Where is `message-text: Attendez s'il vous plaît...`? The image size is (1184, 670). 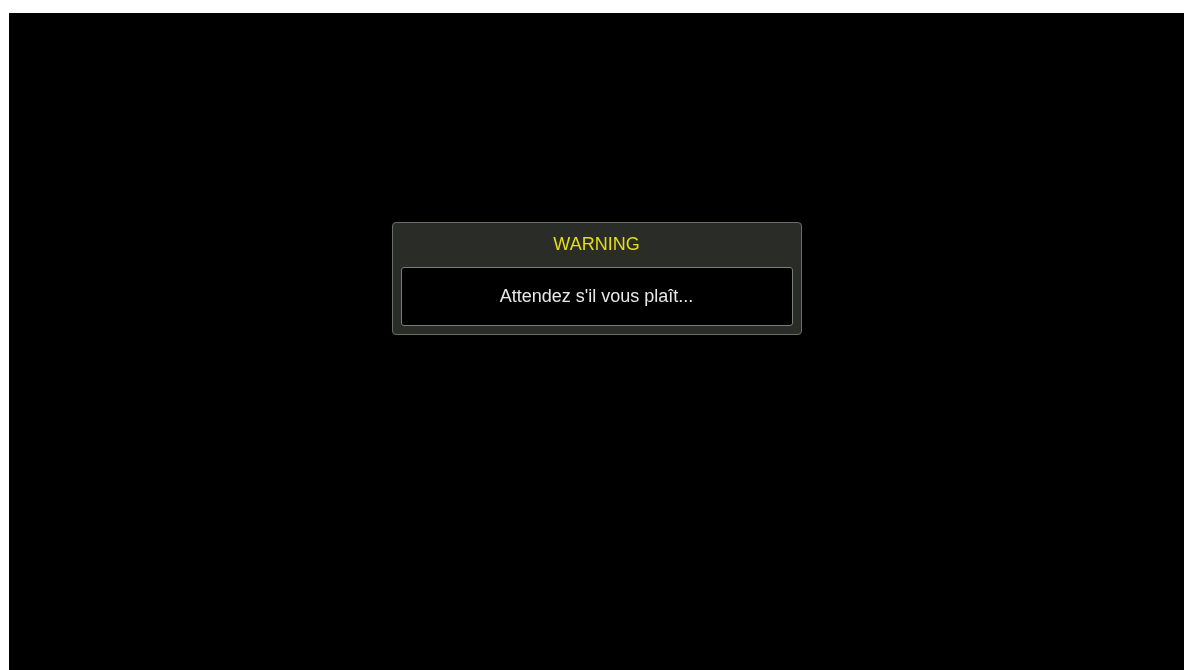
message-text: Attendez s'il vous plaît... is located at coordinates (596, 296).